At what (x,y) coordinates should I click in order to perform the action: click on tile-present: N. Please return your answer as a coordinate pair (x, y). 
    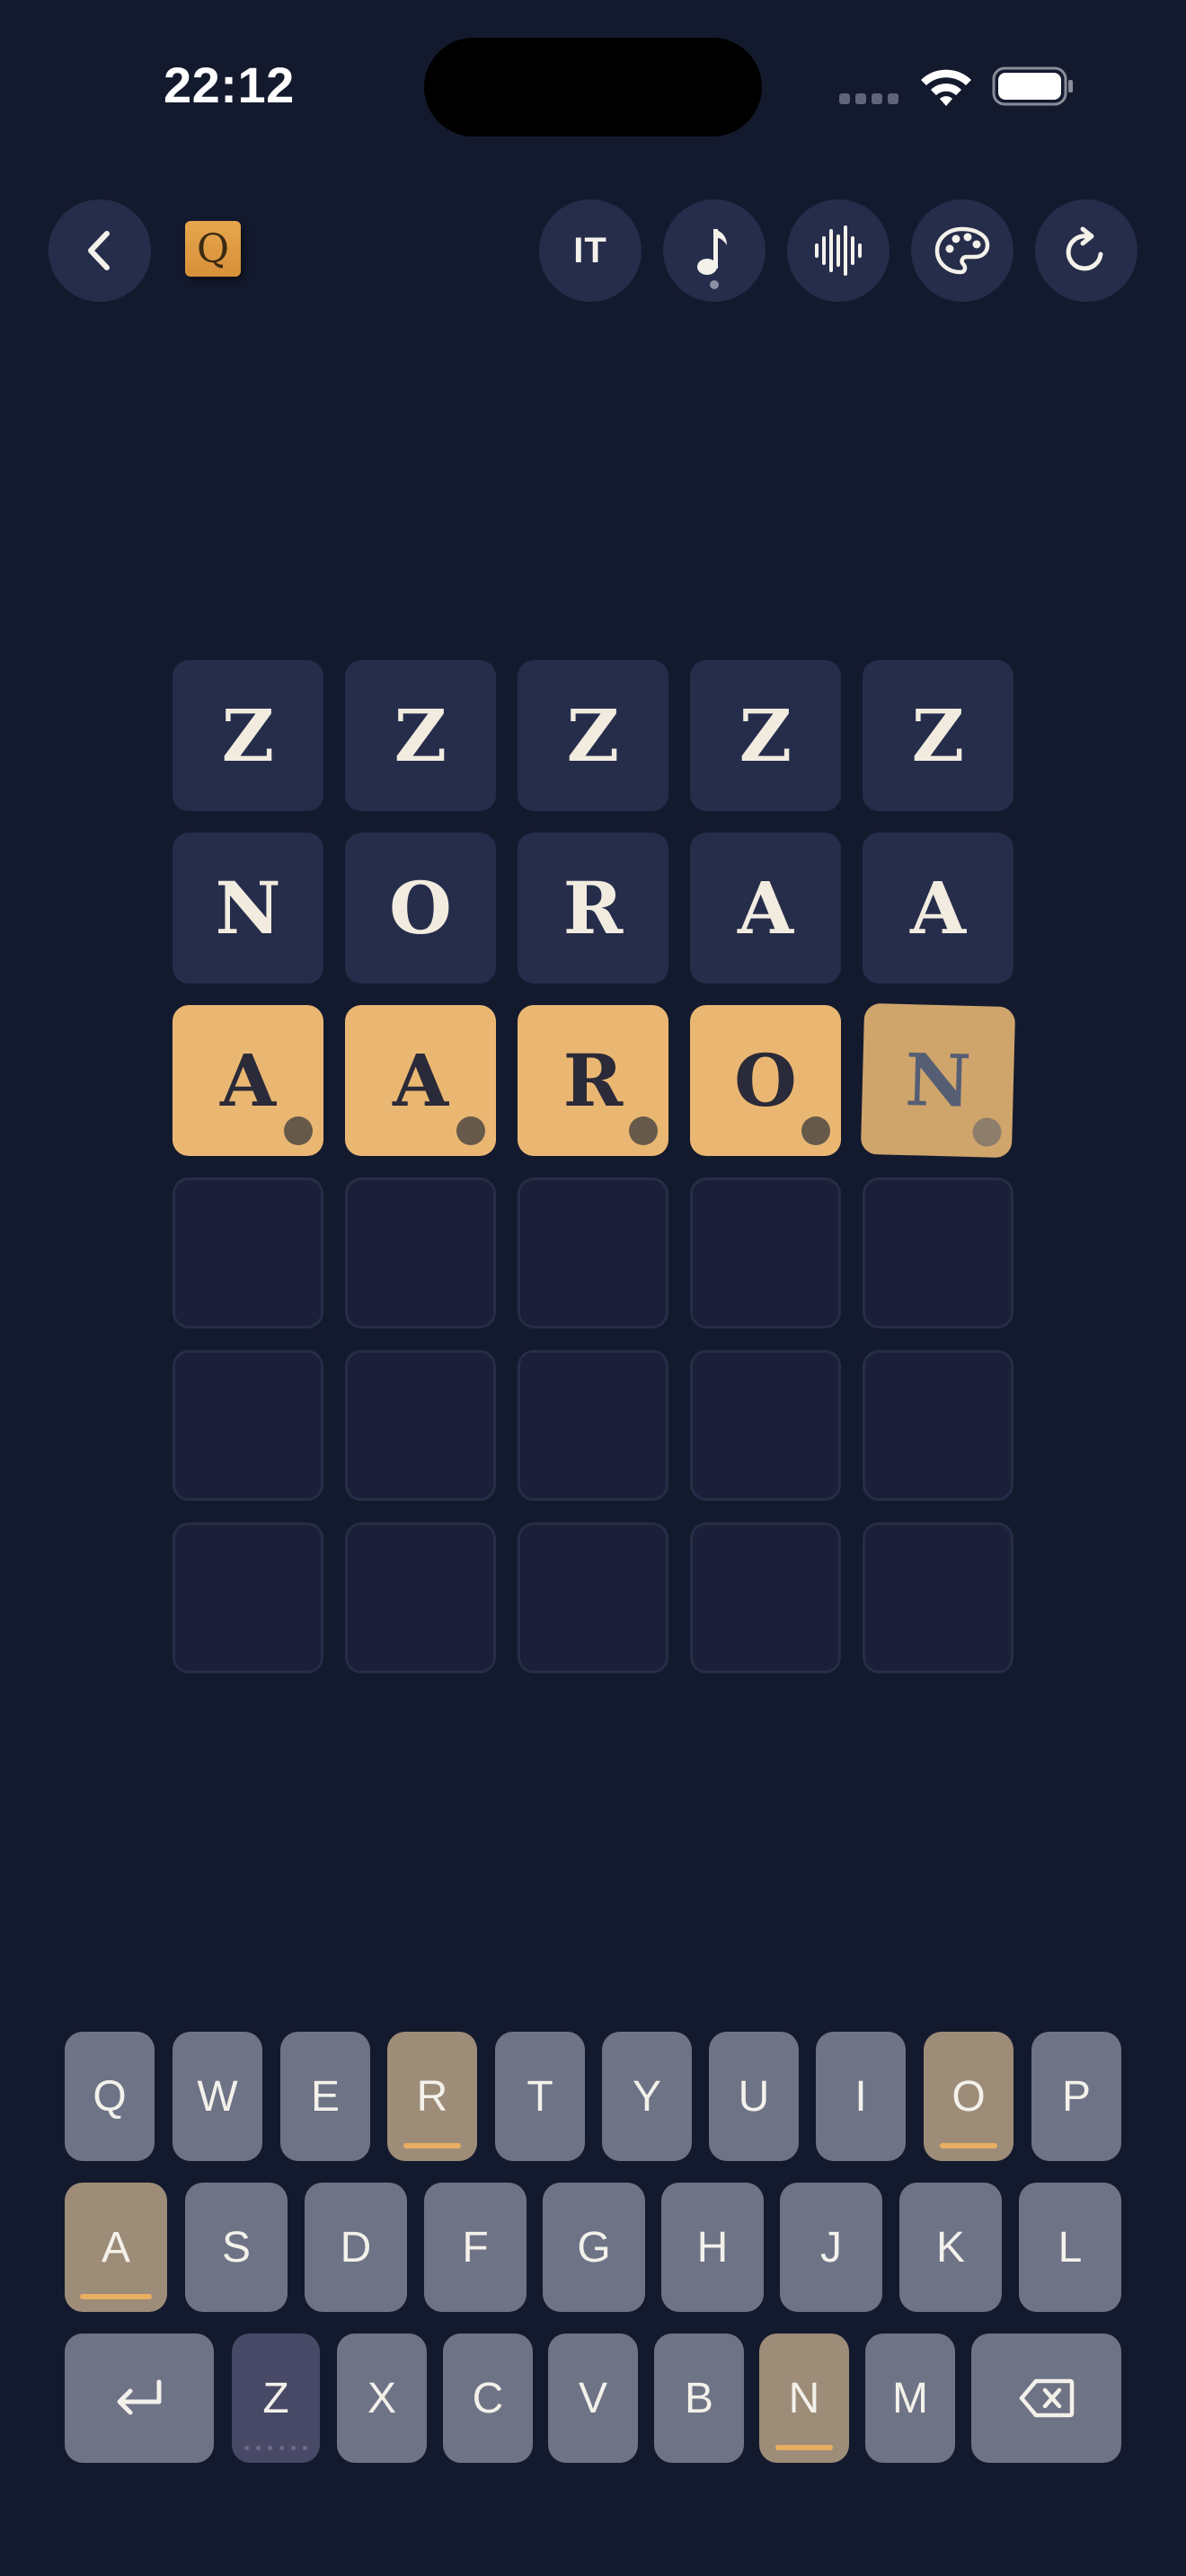
    Looking at the image, I should click on (938, 1080).